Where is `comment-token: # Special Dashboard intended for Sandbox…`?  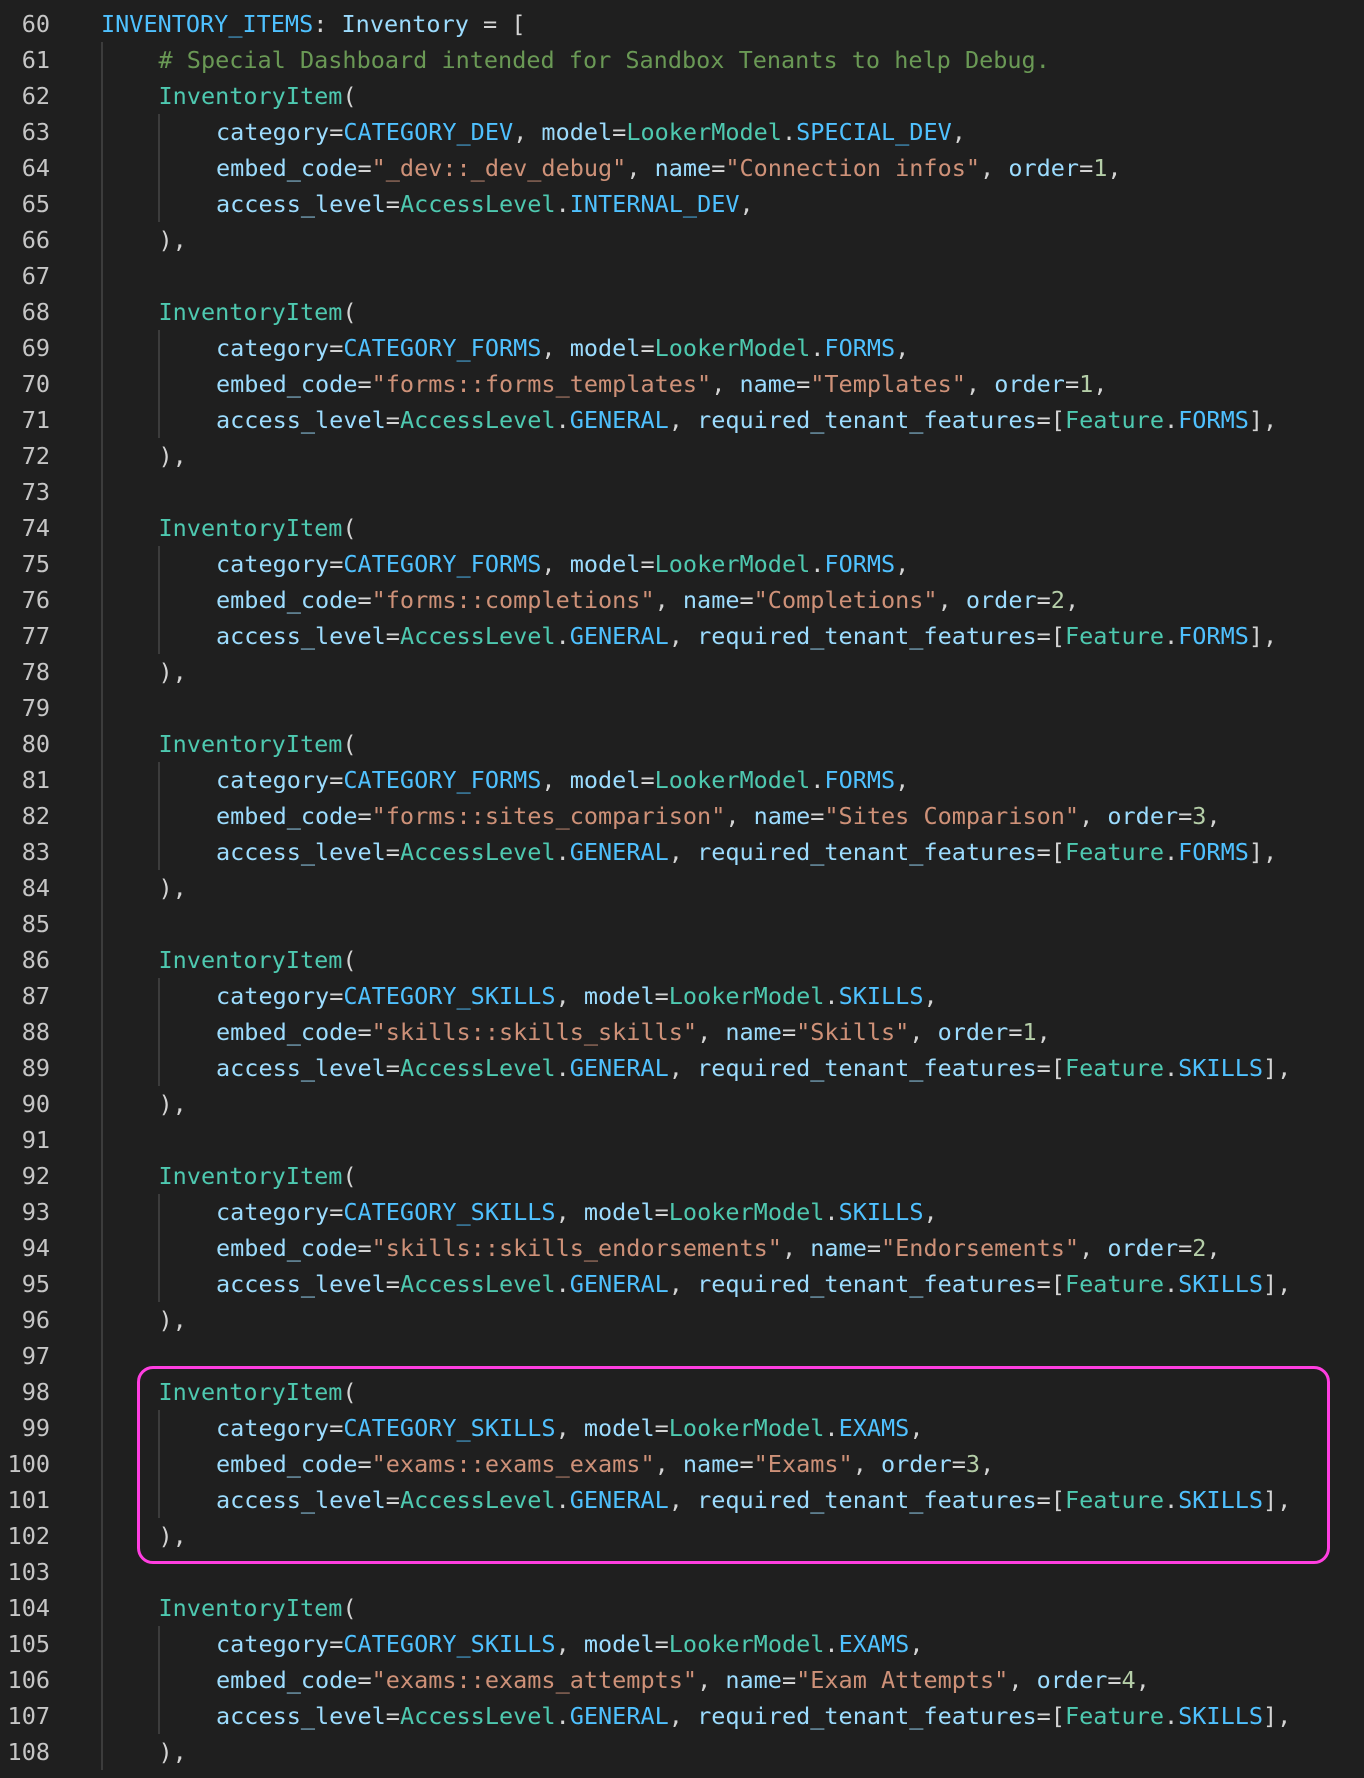
comment-token: # Special Dashboard intended for Sandbox… is located at coordinates (604, 60).